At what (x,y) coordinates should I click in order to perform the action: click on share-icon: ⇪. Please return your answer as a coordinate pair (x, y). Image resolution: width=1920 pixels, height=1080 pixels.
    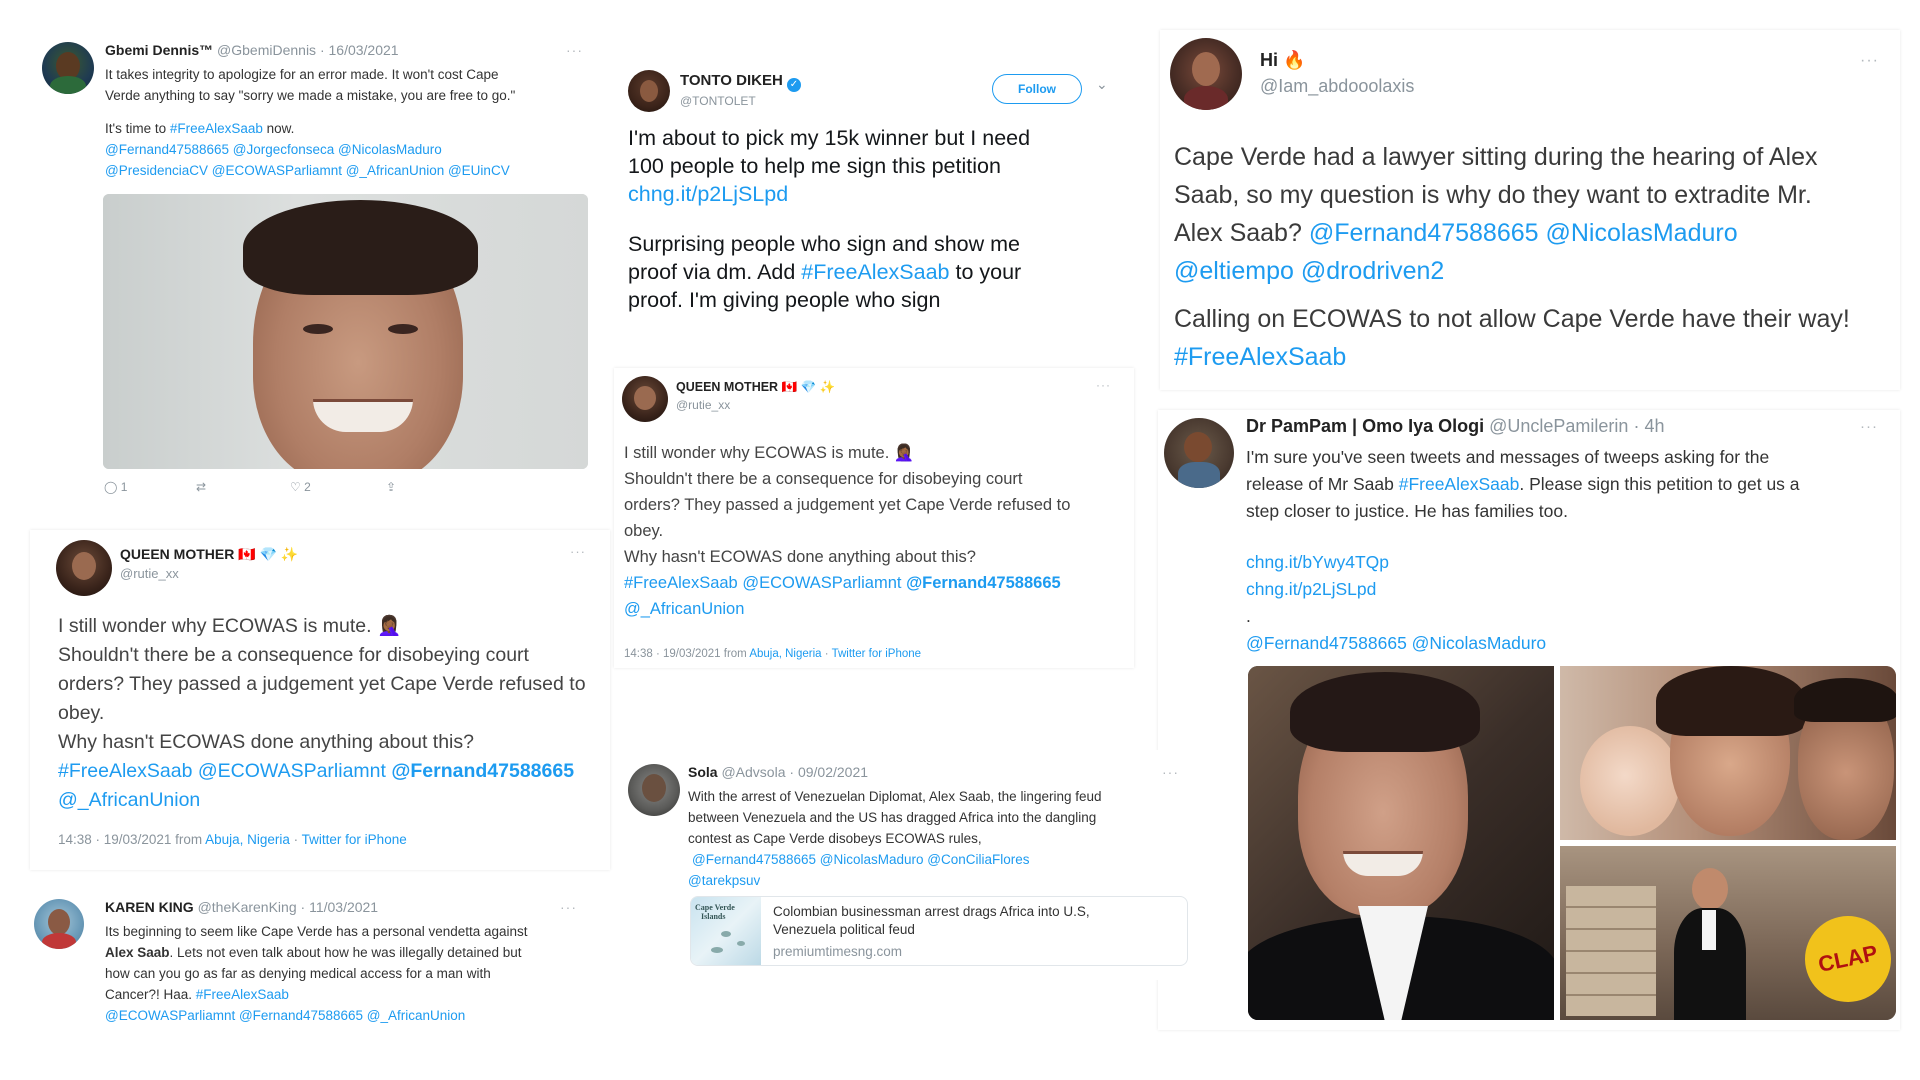
    Looking at the image, I should click on (391, 487).